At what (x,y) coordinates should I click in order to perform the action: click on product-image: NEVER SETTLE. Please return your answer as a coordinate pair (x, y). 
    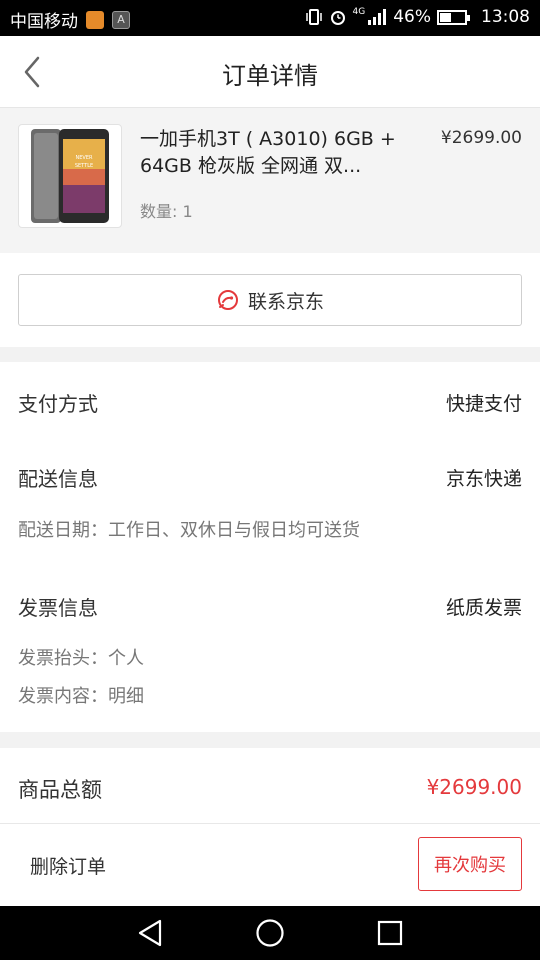
    Looking at the image, I should click on (70, 176).